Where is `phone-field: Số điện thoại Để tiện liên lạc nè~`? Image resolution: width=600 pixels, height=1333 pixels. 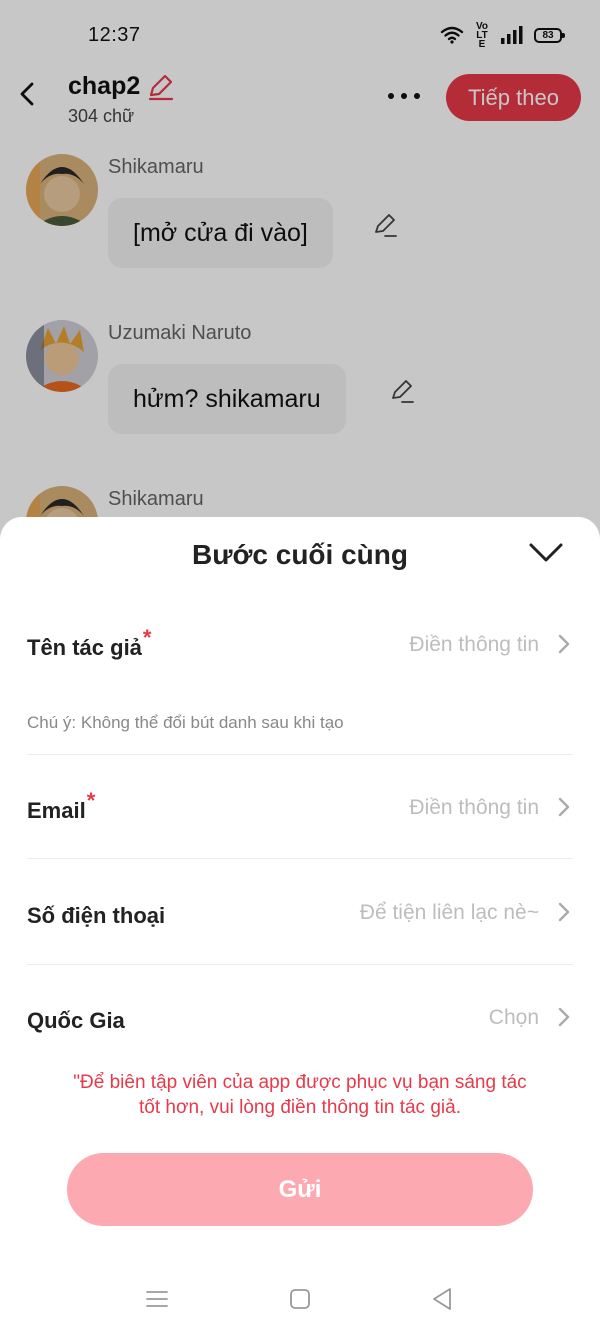
phone-field: Số điện thoại Để tiện liên lạc nè~ is located at coordinates (300, 915).